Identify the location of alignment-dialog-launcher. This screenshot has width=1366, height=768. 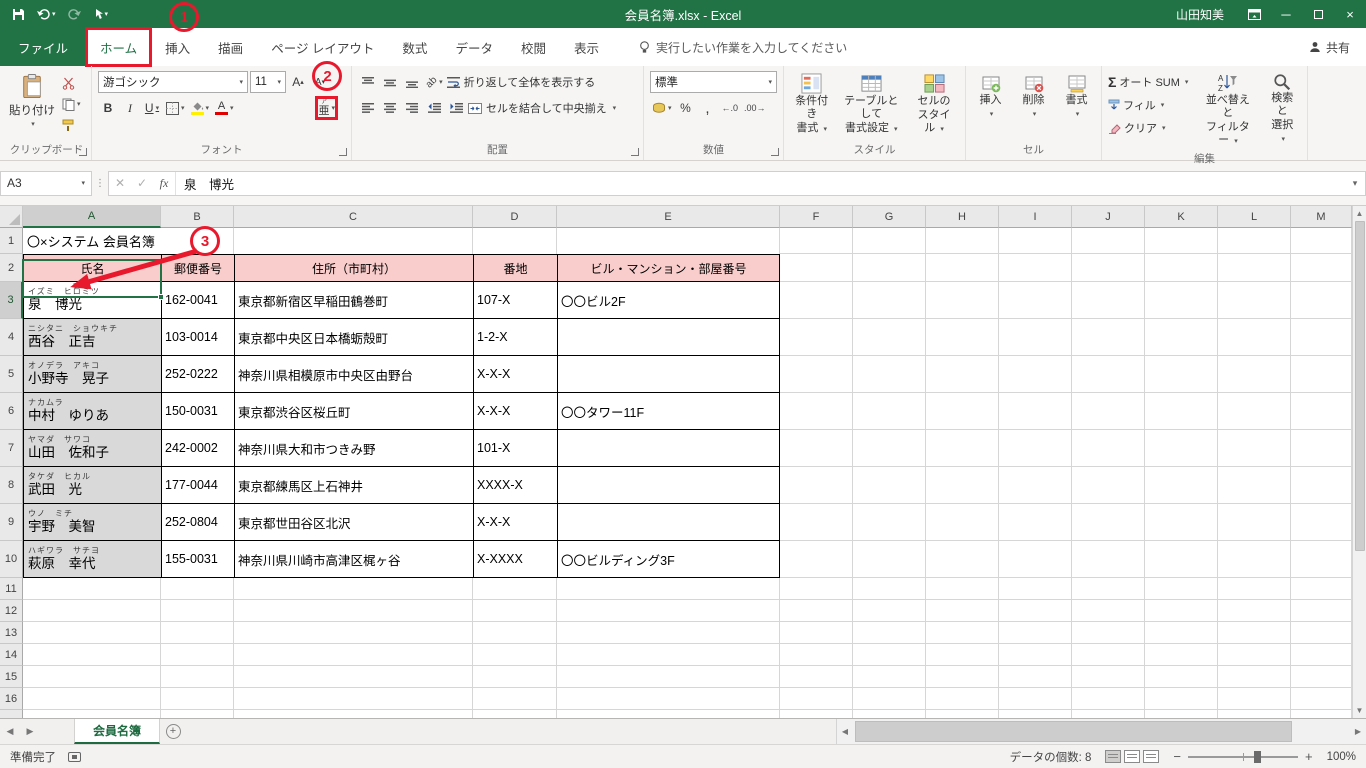
(635, 152).